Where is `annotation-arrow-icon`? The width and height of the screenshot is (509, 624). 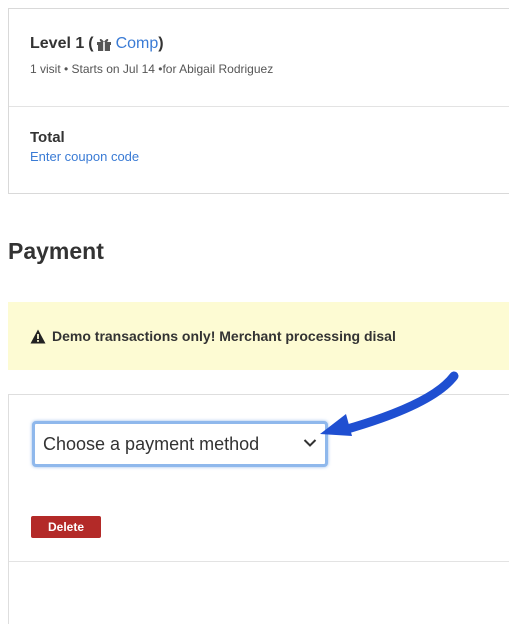 annotation-arrow-icon is located at coordinates (389, 403).